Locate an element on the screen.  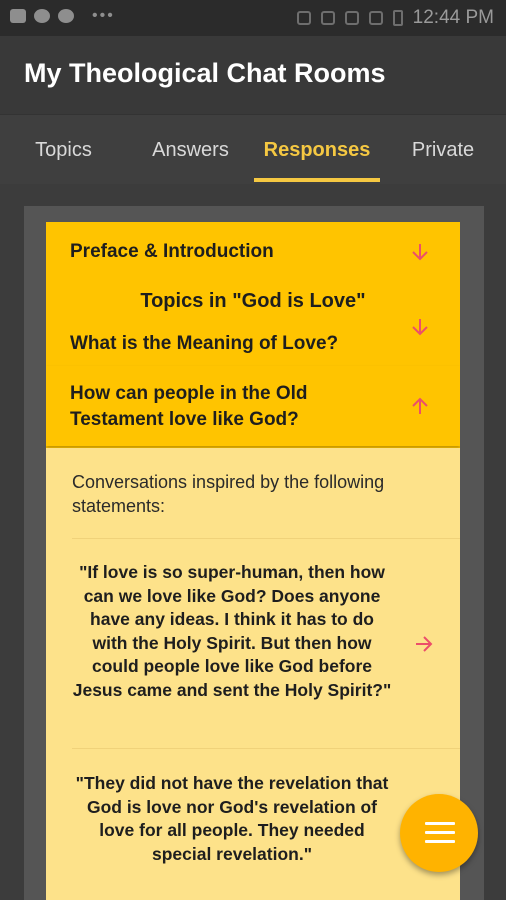
status-time: 12:44 PM is located at coordinates (453, 17).